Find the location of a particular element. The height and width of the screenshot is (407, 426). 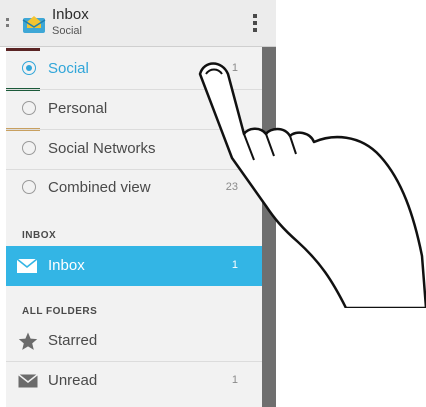

account-label: Combined view is located at coordinates (99, 187).